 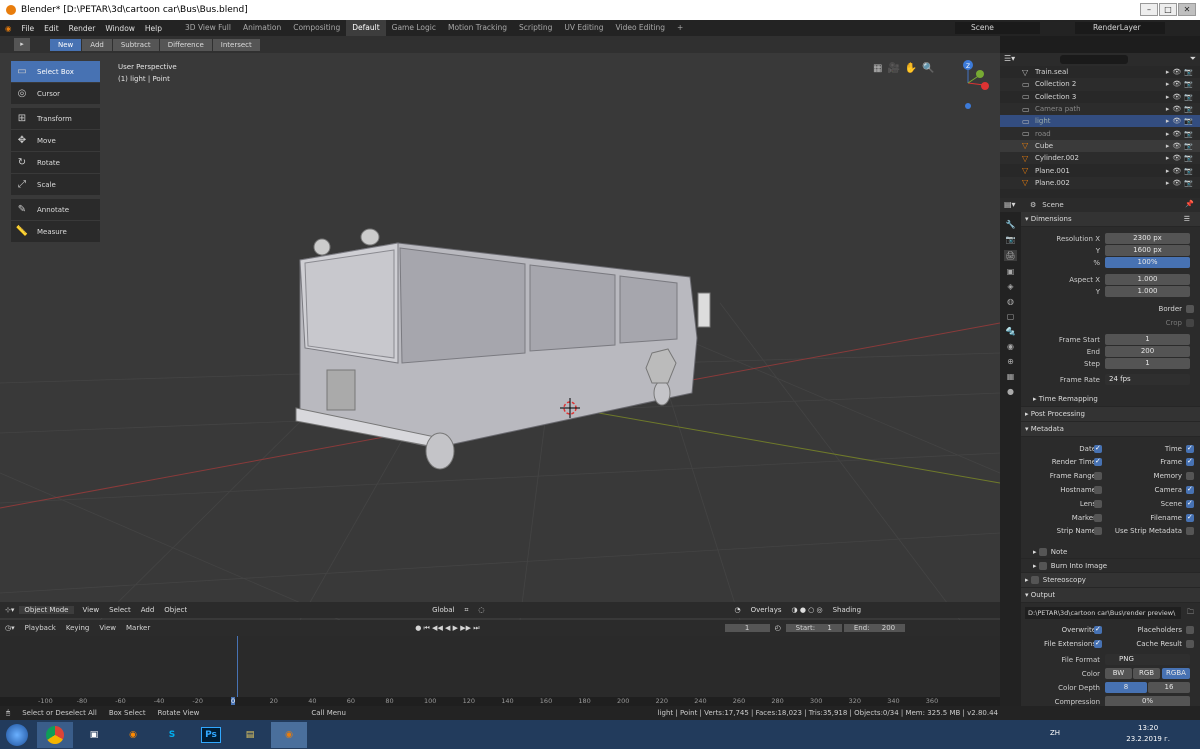 What do you see at coordinates (1147, 351) in the screenshot?
I see `frame-end-field: 200` at bounding box center [1147, 351].